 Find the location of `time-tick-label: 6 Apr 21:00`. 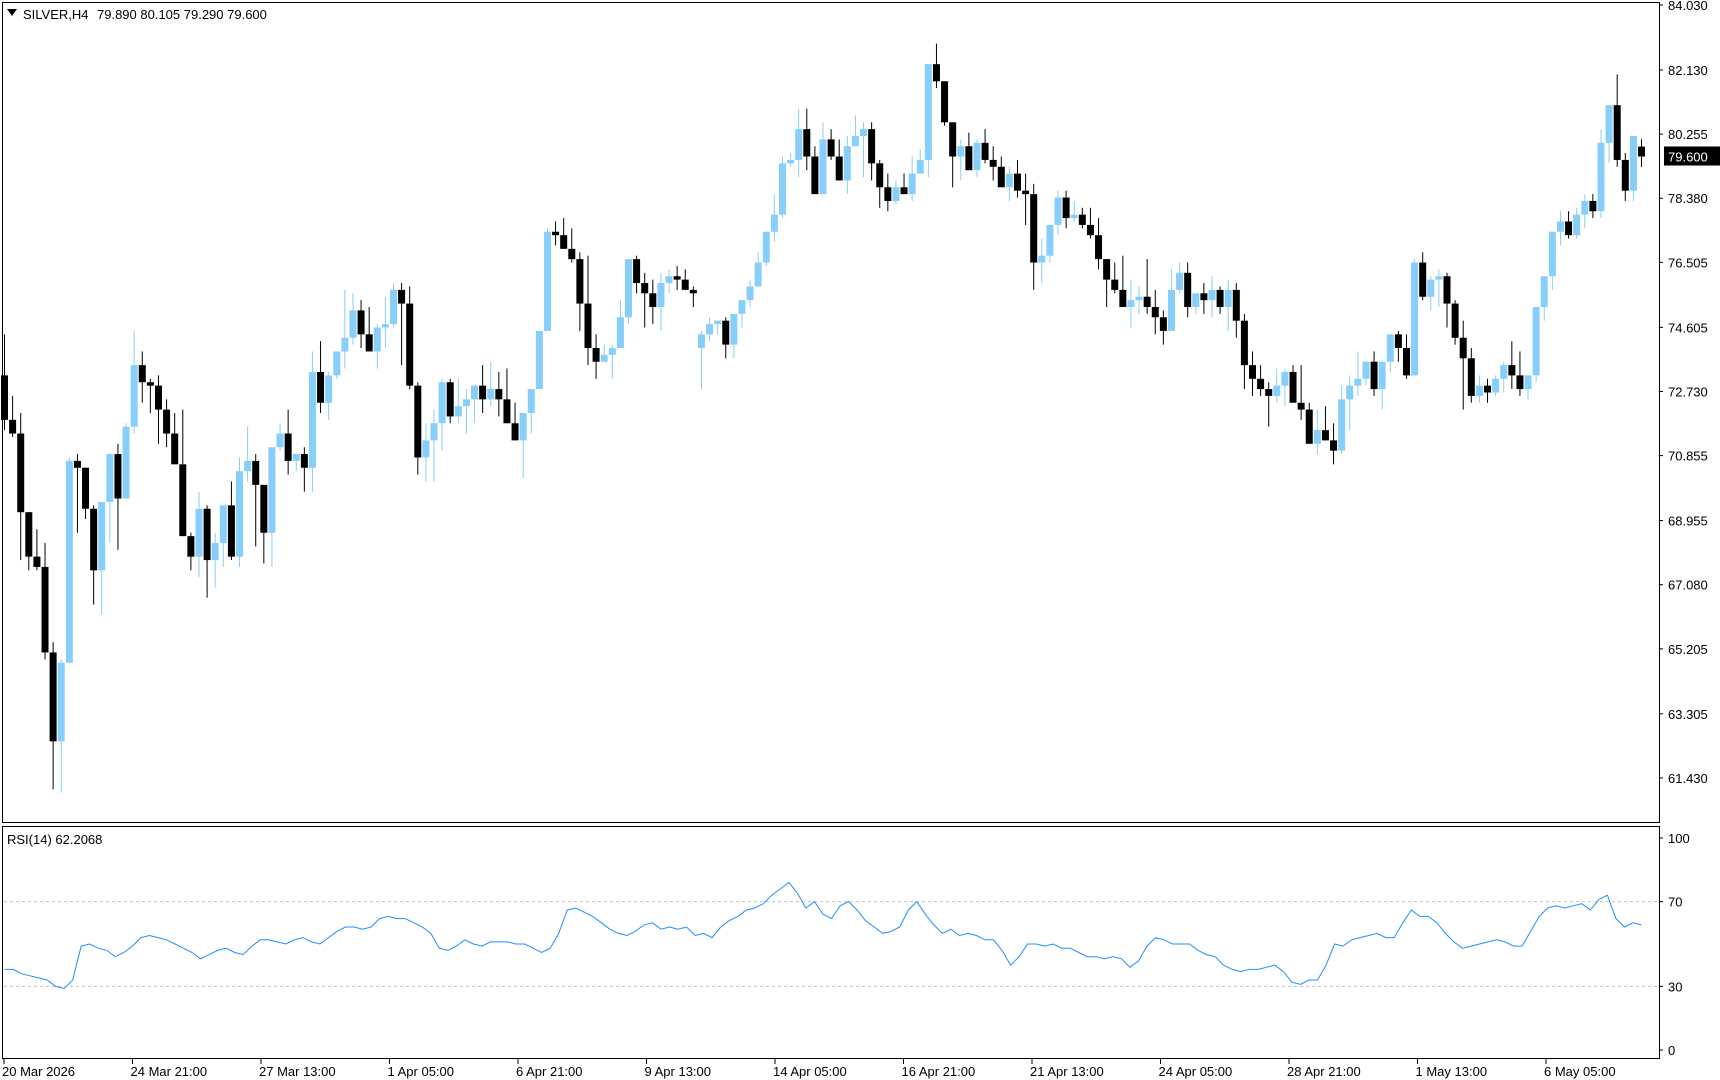

time-tick-label: 6 Apr 21:00 is located at coordinates (549, 1071).